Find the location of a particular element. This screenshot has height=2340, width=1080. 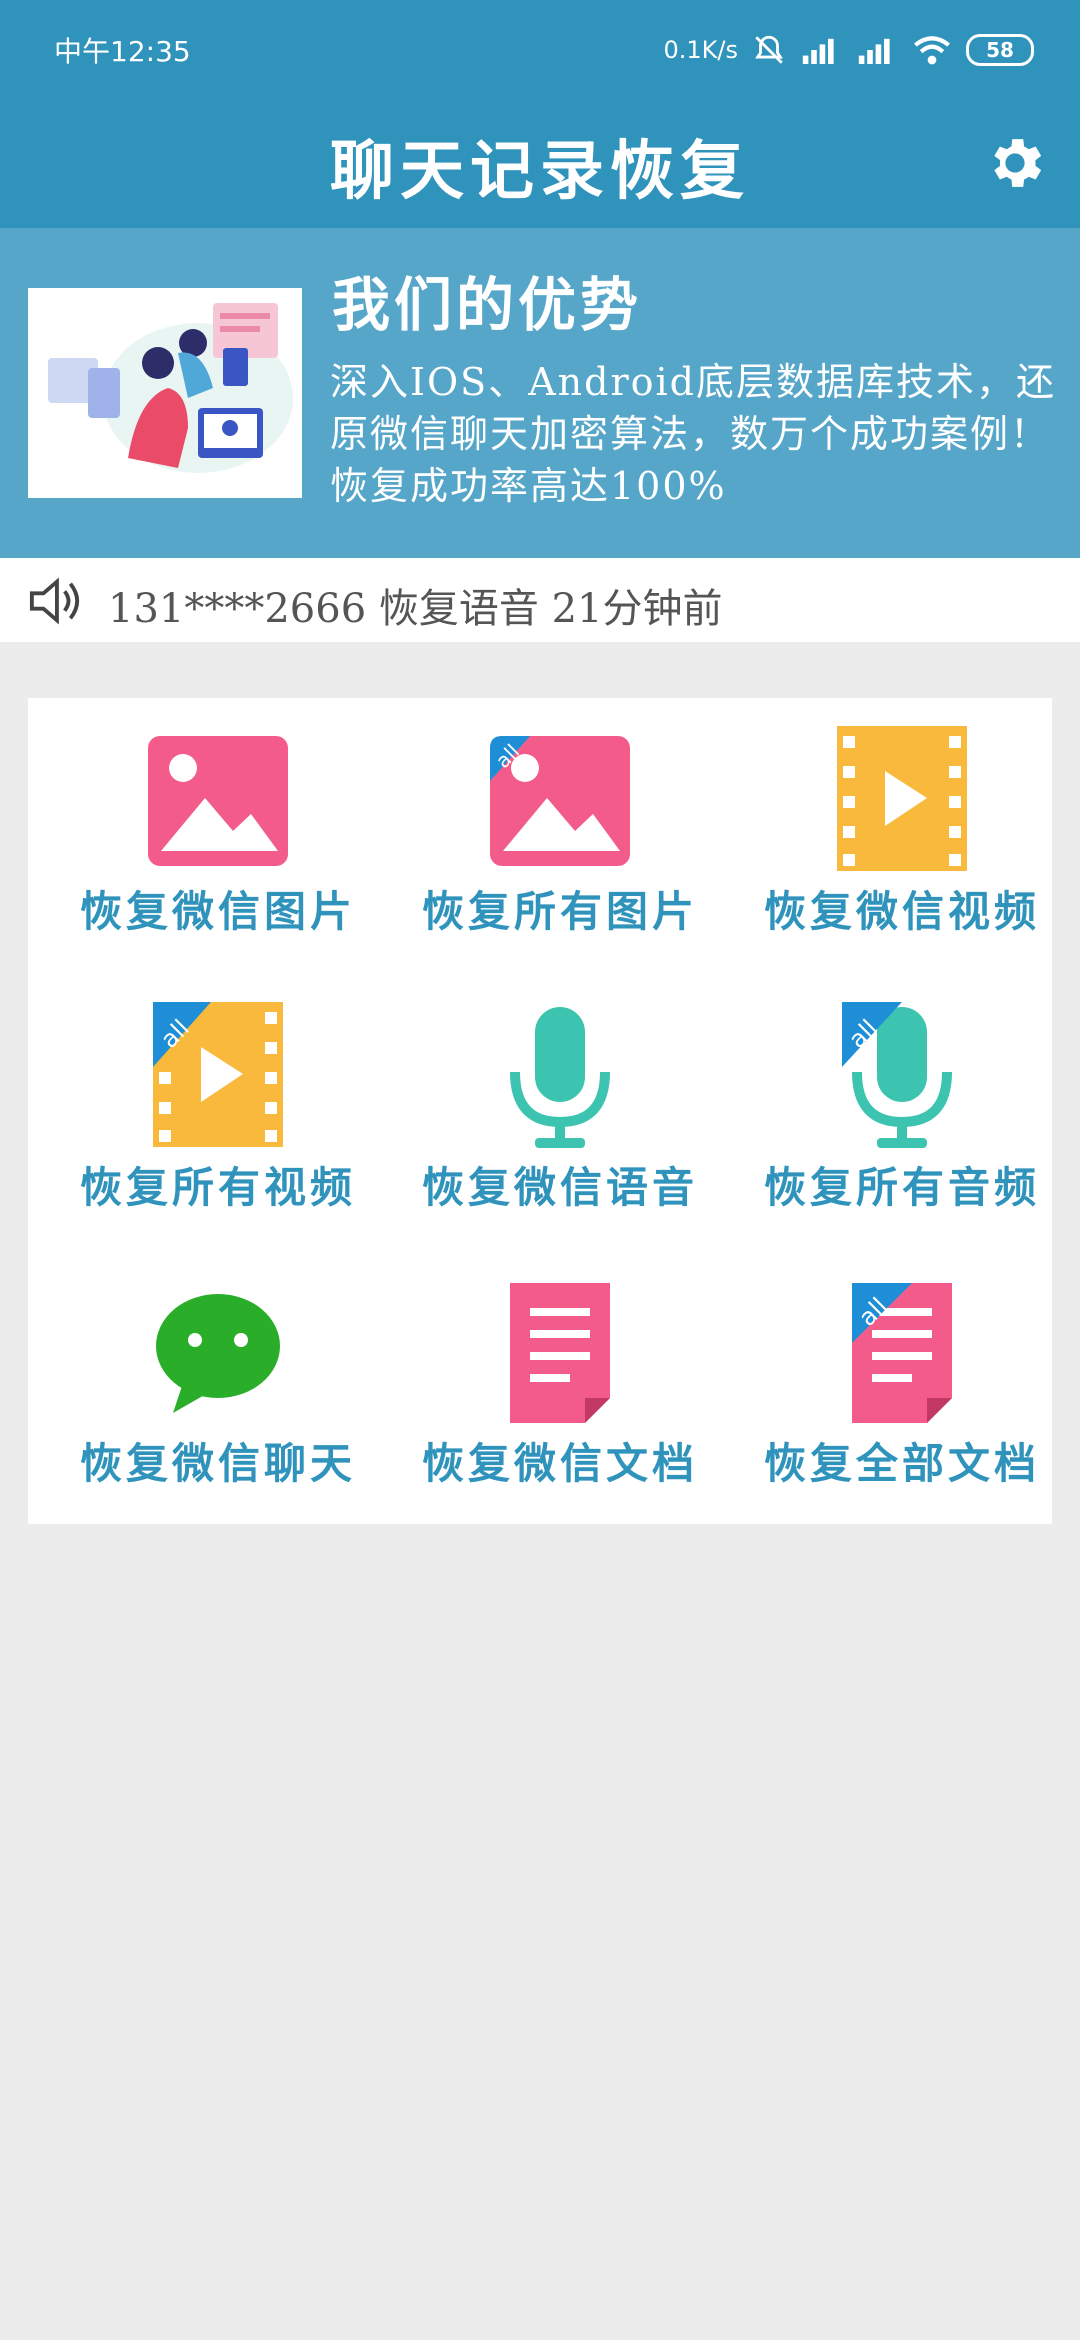

signal-icon is located at coordinates (874, 51).